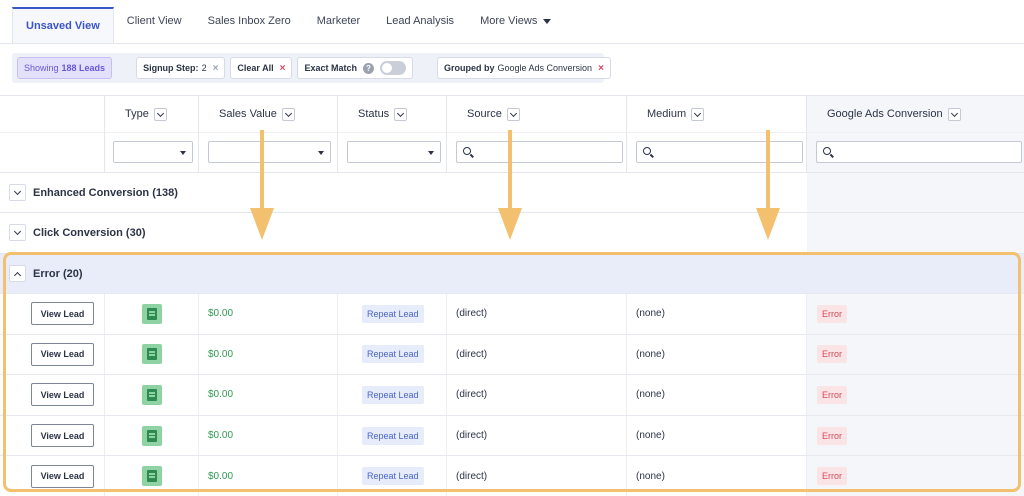  I want to click on column-header-source: Source, so click(537, 114).